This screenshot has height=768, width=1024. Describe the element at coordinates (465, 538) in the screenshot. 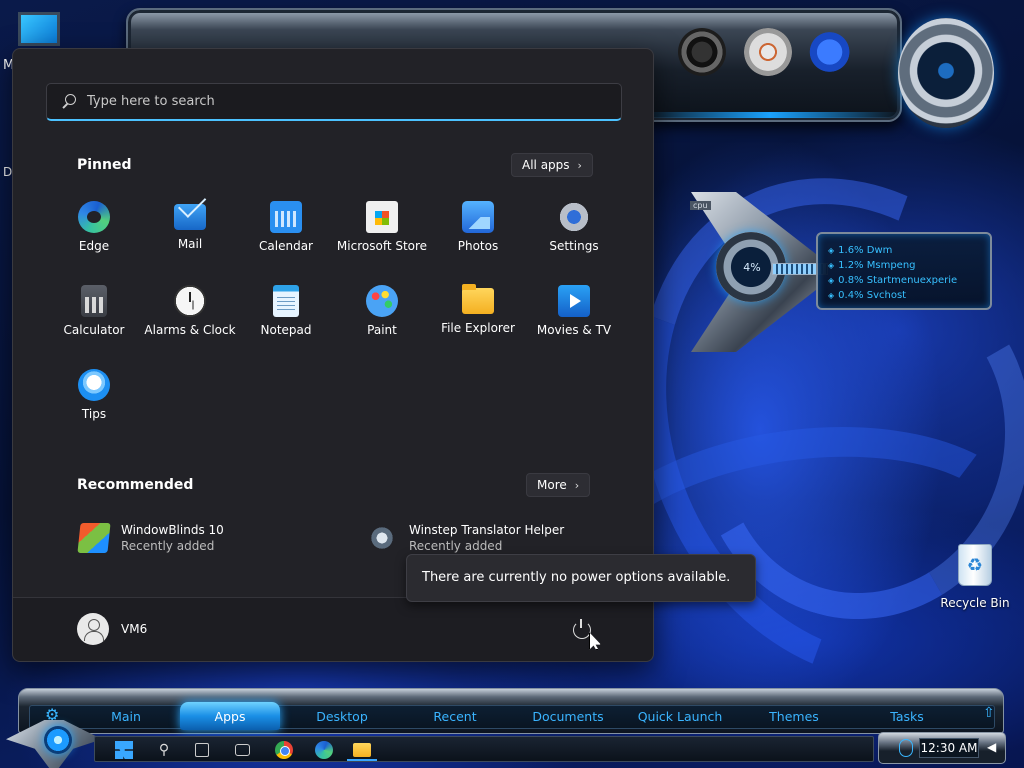

I see `recommended-item: Winstep Translator Helper Recently added` at that location.